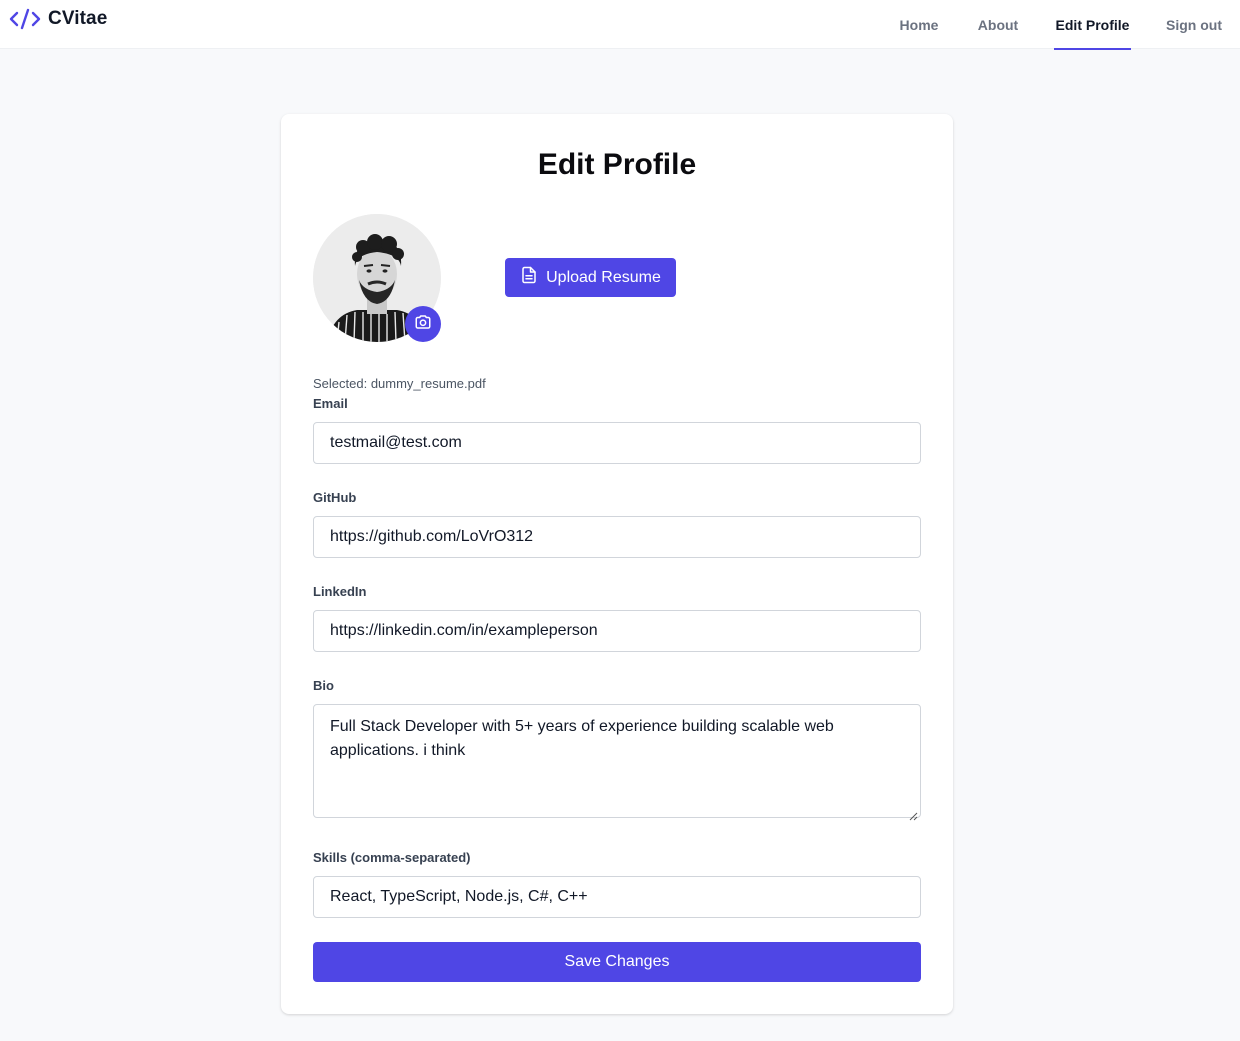 This screenshot has width=1240, height=1041. Describe the element at coordinates (25, 19) in the screenshot. I see `code-icon` at that location.